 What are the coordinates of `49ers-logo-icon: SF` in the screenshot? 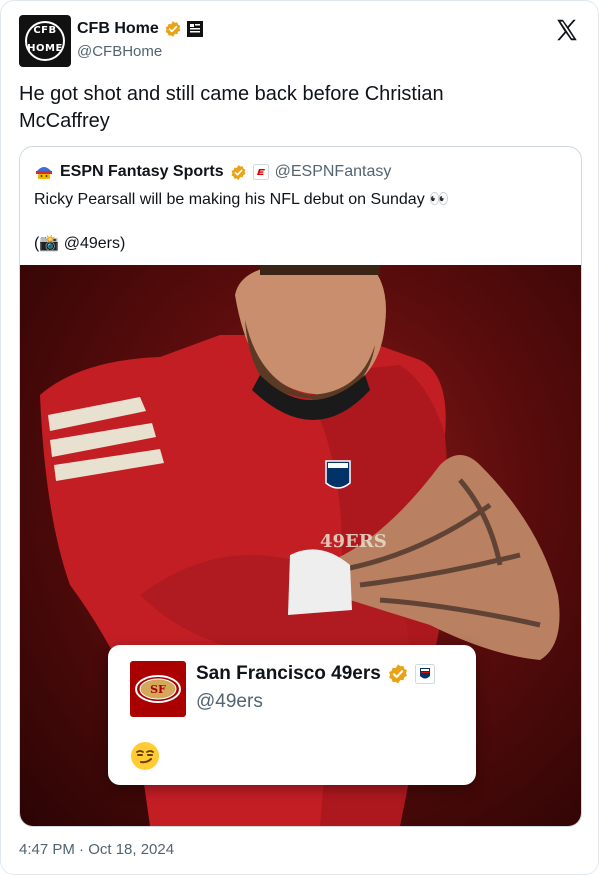 It's located at (158, 689).